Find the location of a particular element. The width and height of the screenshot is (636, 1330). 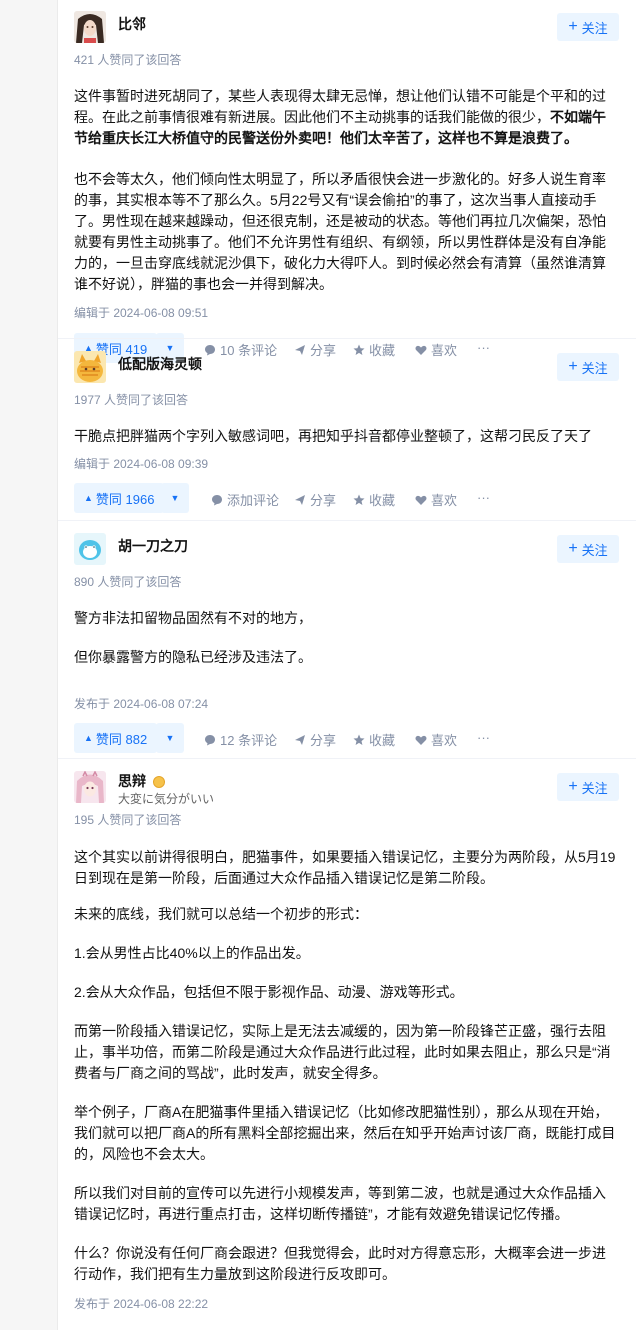

vote-label: 赞同 882 is located at coordinates (121, 739).